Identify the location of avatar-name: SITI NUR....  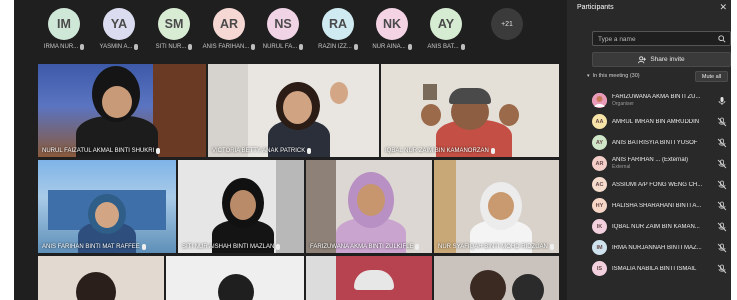
(171, 47).